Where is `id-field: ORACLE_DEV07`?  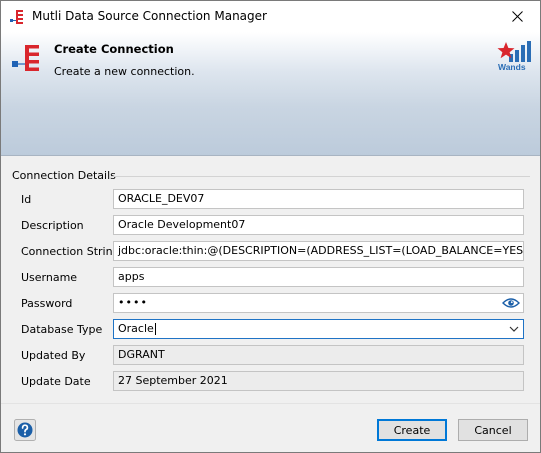 id-field: ORACLE_DEV07 is located at coordinates (318, 199).